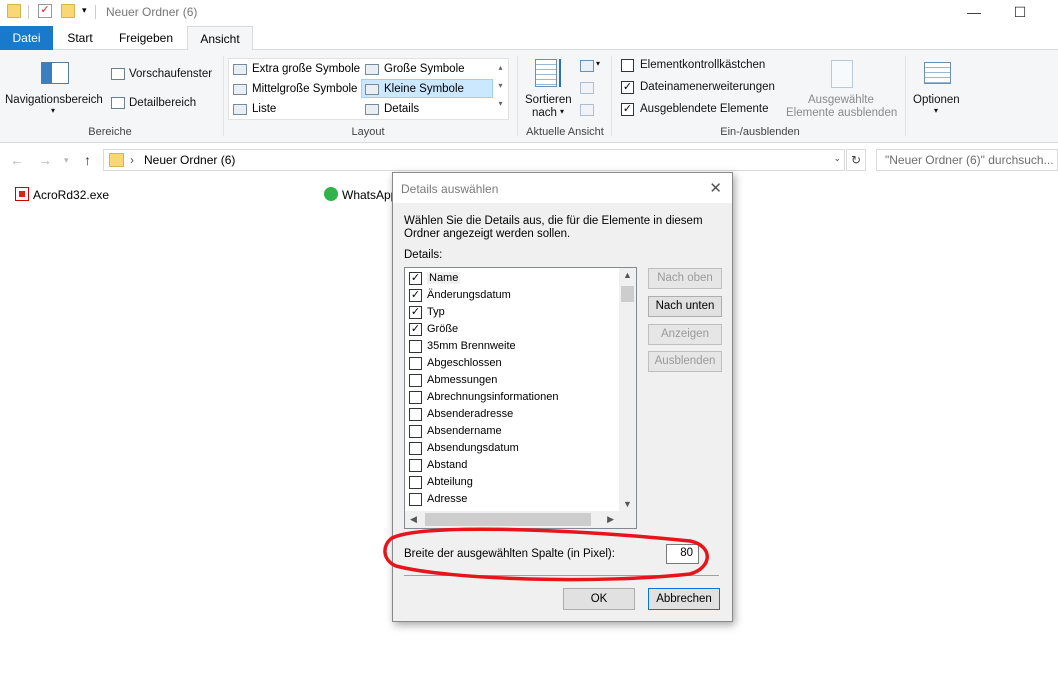 The width and height of the screenshot is (1058, 689). I want to click on address-bar: › Neuer Ordner (6) ⌄, so click(474, 160).